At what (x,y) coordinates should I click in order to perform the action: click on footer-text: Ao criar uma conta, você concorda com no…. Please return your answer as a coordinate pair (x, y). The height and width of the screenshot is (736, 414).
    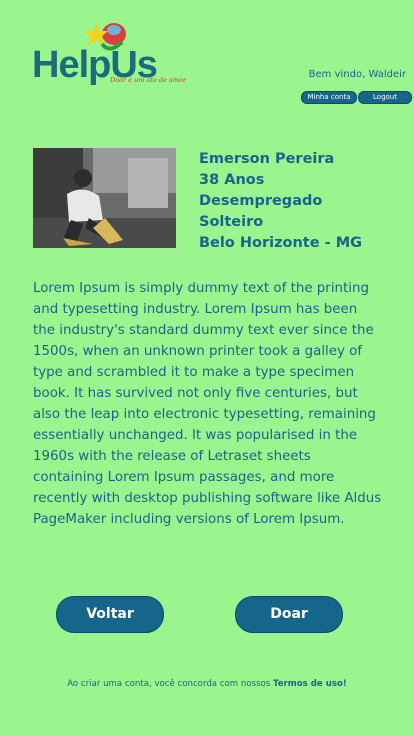
    Looking at the image, I should click on (169, 684).